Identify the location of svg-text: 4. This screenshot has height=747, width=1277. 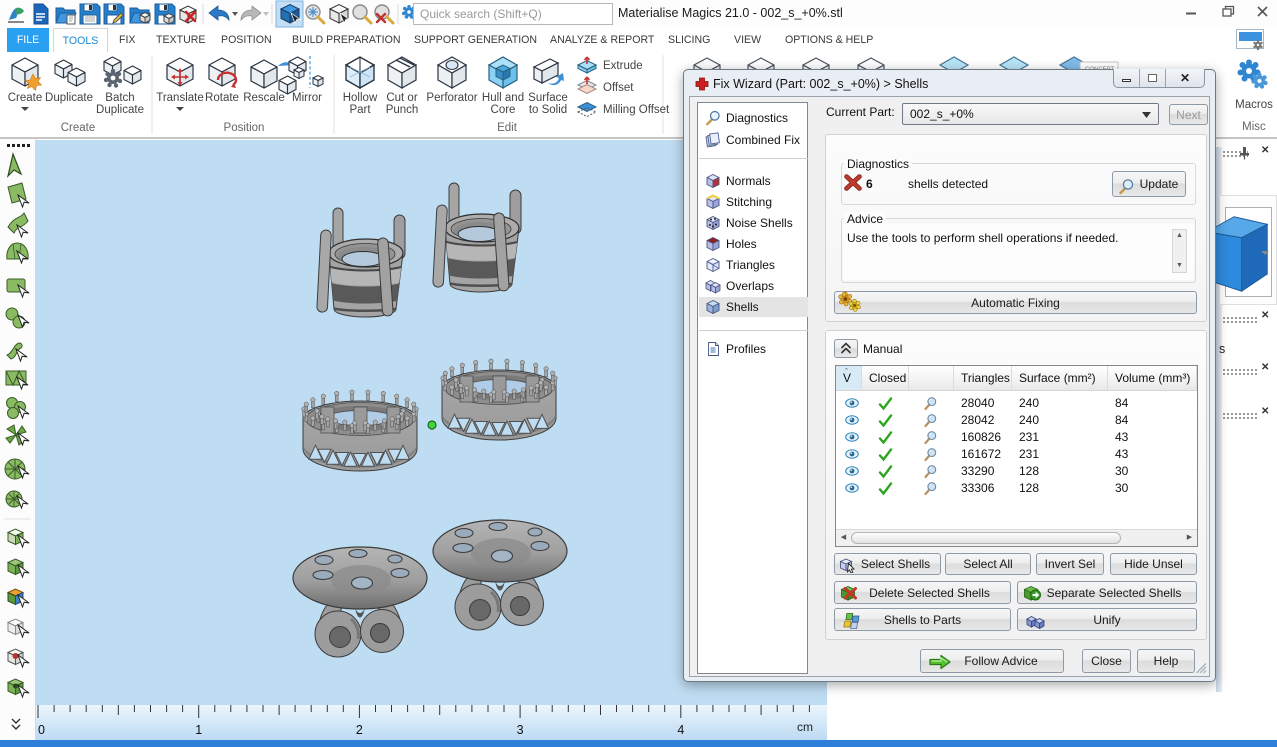
(680, 730).